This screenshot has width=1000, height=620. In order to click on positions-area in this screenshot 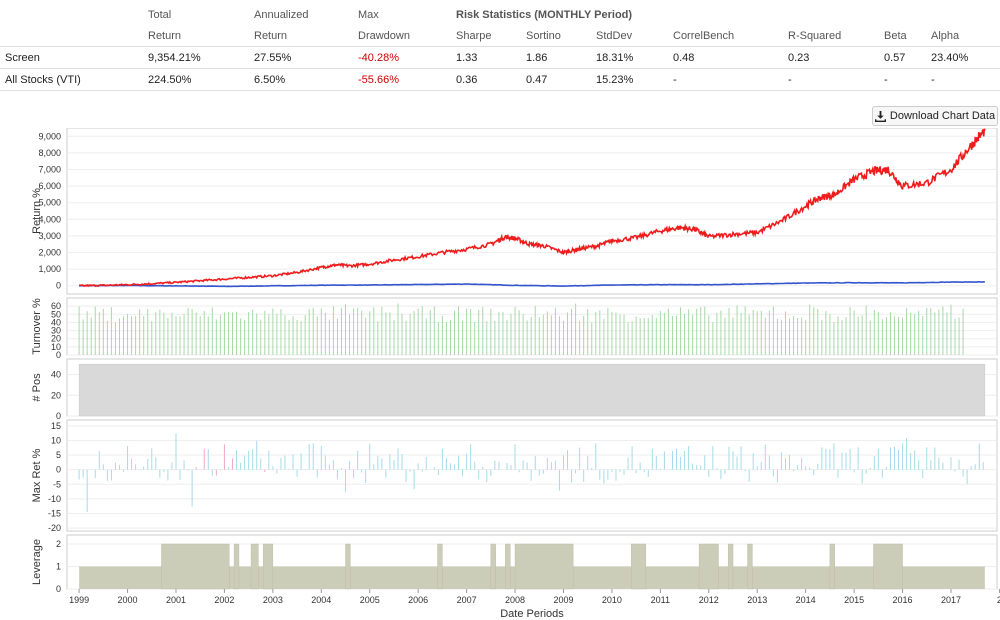, I will do `click(532, 390)`.